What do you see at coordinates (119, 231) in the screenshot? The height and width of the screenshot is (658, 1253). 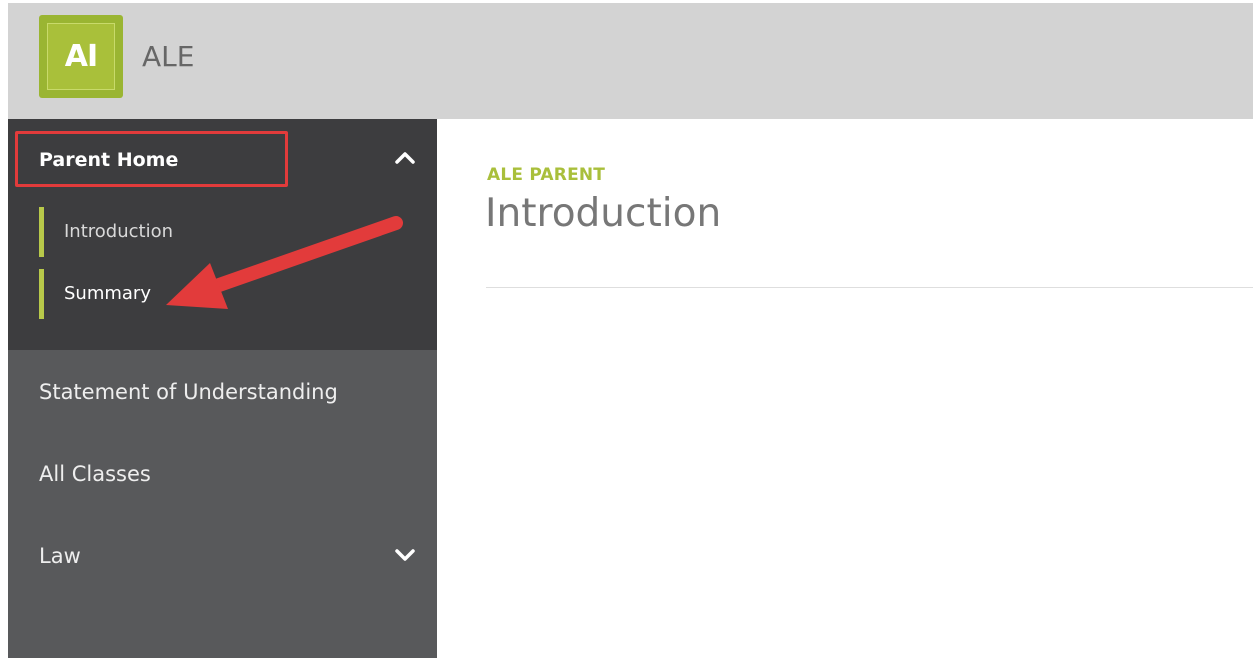 I see `sidebar-subitem-label: Introduction` at bounding box center [119, 231].